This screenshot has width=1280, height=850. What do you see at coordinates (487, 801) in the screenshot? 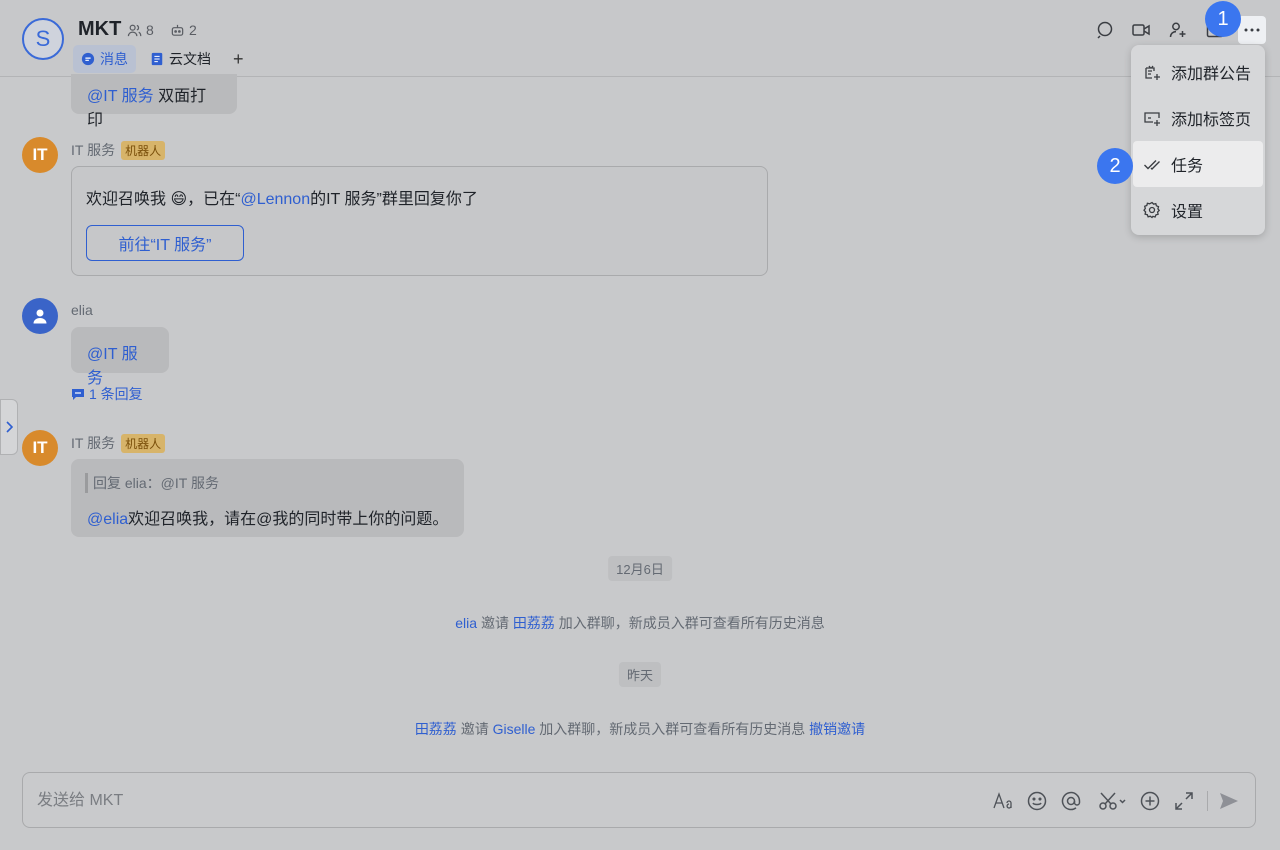
I see `message-input` at bounding box center [487, 801].